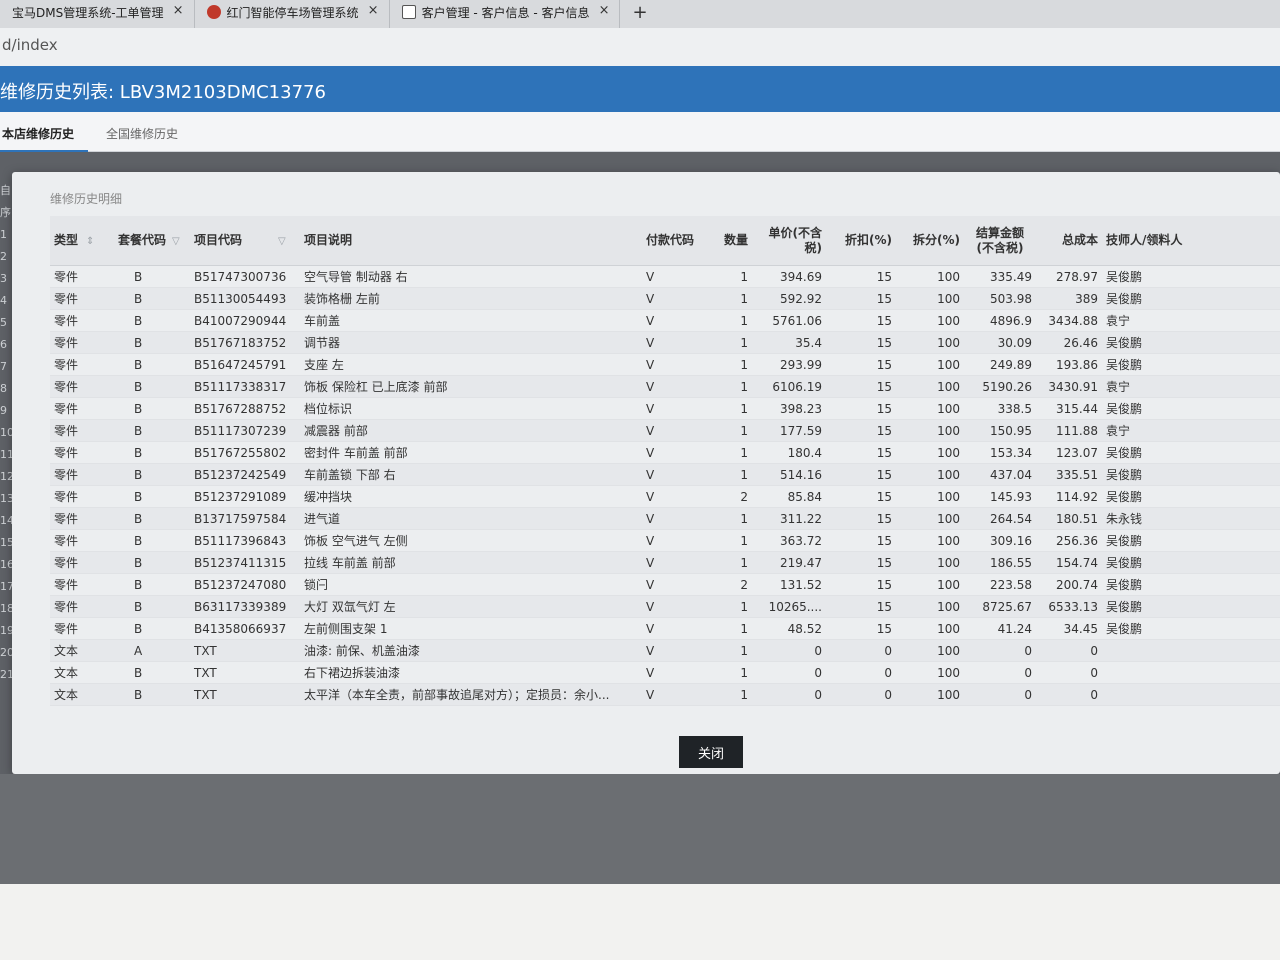  I want to click on cell-item-desc: 拉线 车前盖 前部, so click(350, 563).